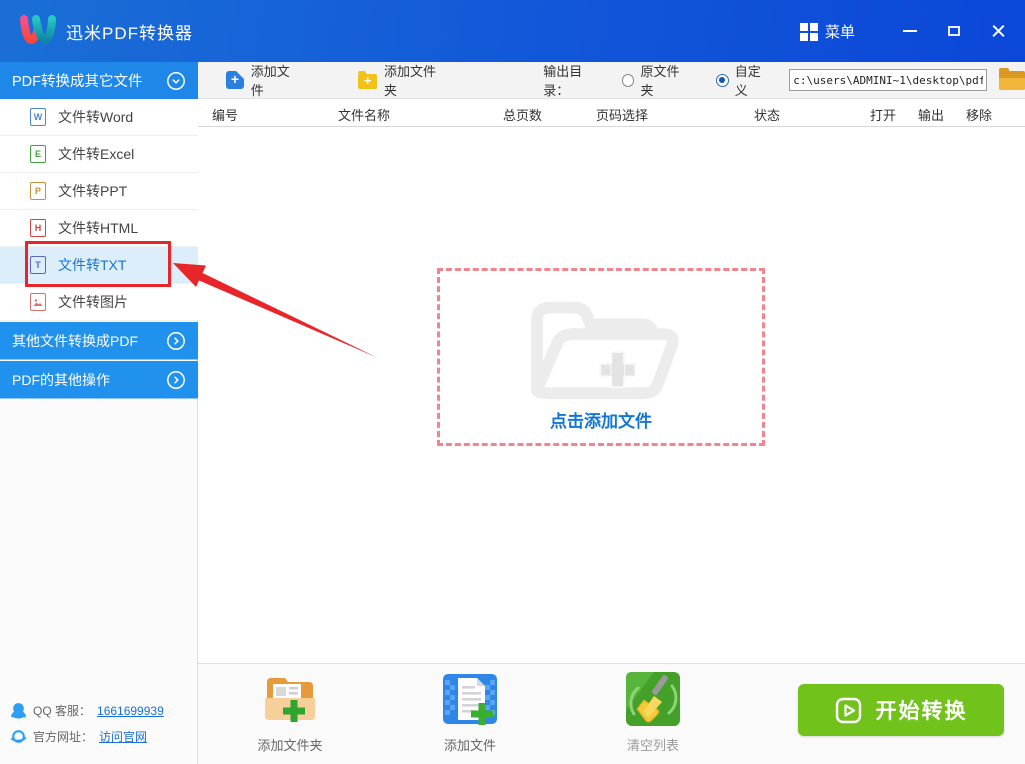  I want to click on col-open: 打开, so click(883, 115).